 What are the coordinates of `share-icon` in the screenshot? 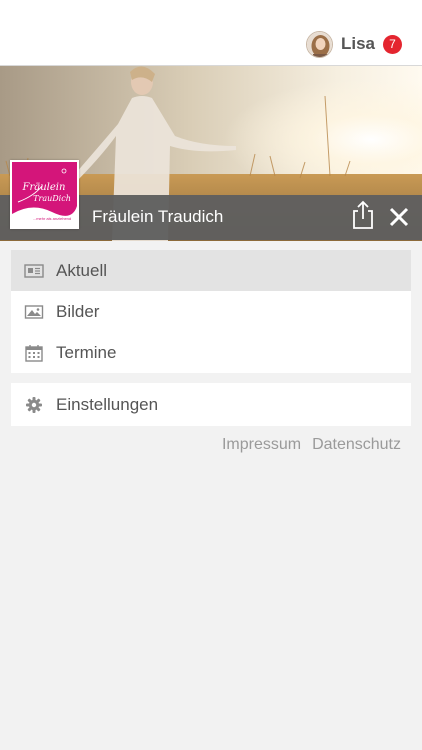 It's located at (363, 215).